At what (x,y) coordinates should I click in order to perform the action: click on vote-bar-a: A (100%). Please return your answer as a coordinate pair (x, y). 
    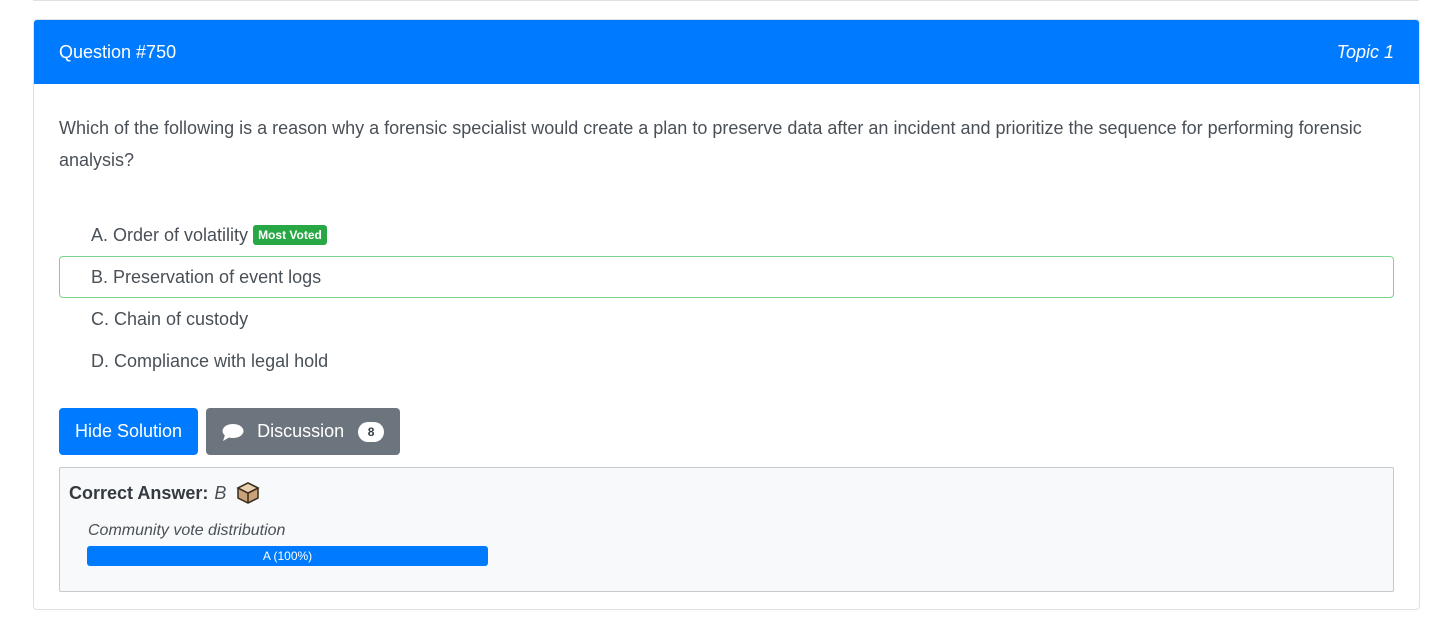
    Looking at the image, I should click on (287, 556).